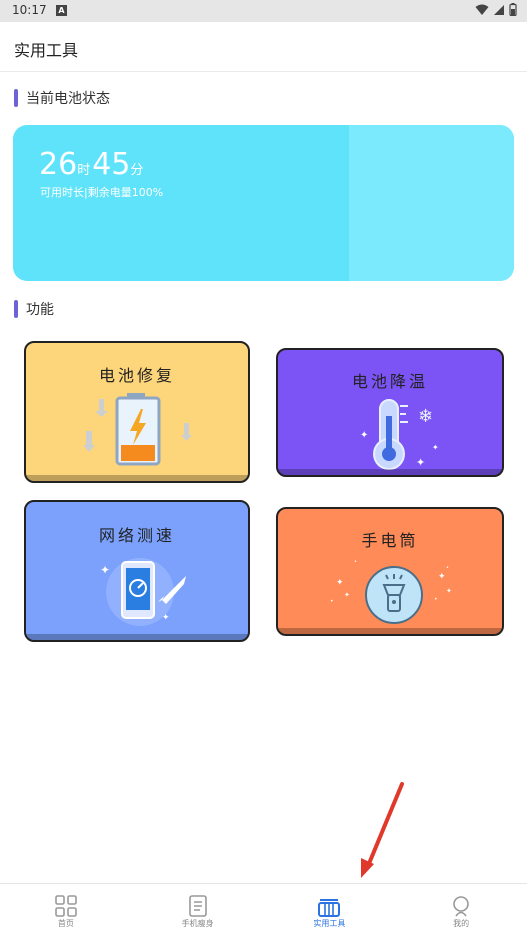  I want to click on nav-tools: 实用工具, so click(330, 910).